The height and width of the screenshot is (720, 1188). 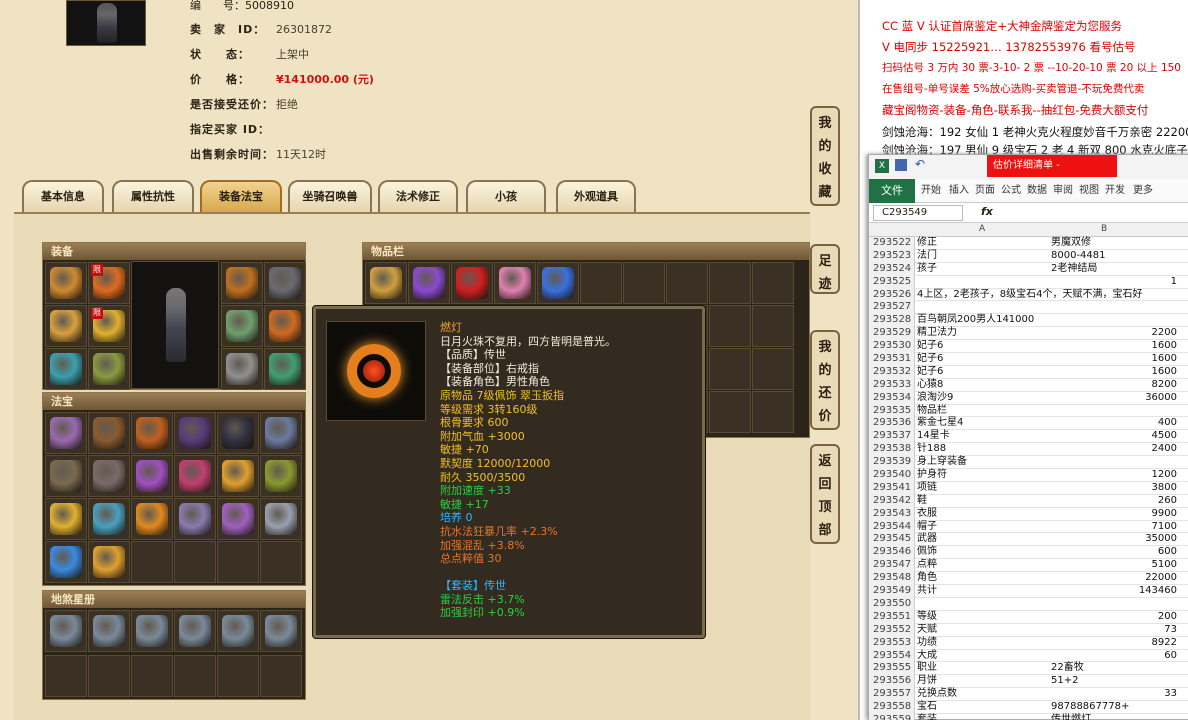 What do you see at coordinates (1064, 681) in the screenshot?
I see `cell: 51+2` at bounding box center [1064, 681].